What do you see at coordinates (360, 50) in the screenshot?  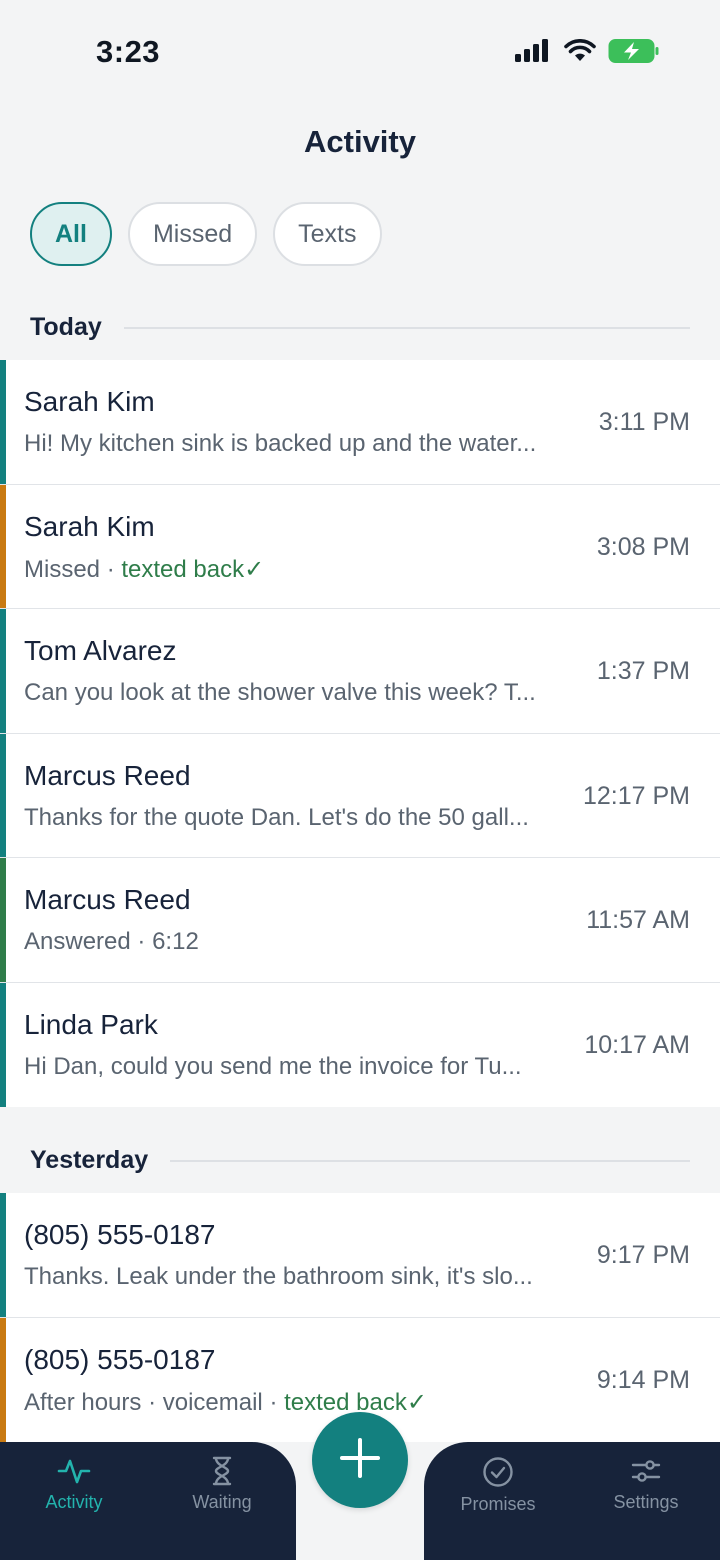 I see `status-bar: 3:23` at bounding box center [360, 50].